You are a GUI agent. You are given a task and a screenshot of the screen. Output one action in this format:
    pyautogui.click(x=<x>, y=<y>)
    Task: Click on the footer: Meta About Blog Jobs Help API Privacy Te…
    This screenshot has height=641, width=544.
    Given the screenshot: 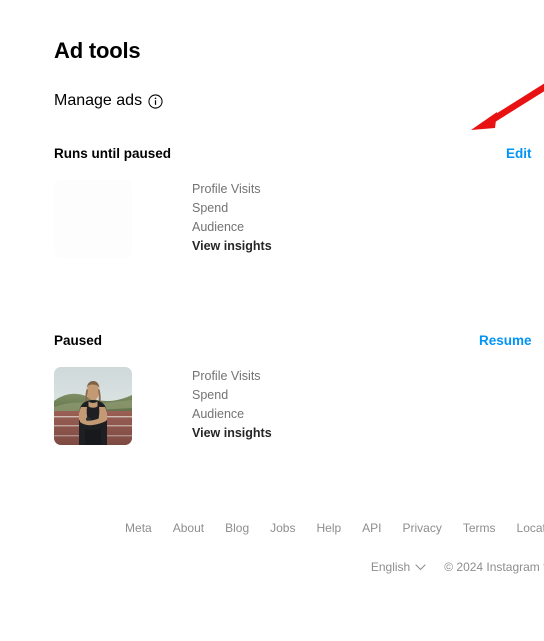 What is the action you would take?
    pyautogui.click(x=299, y=547)
    